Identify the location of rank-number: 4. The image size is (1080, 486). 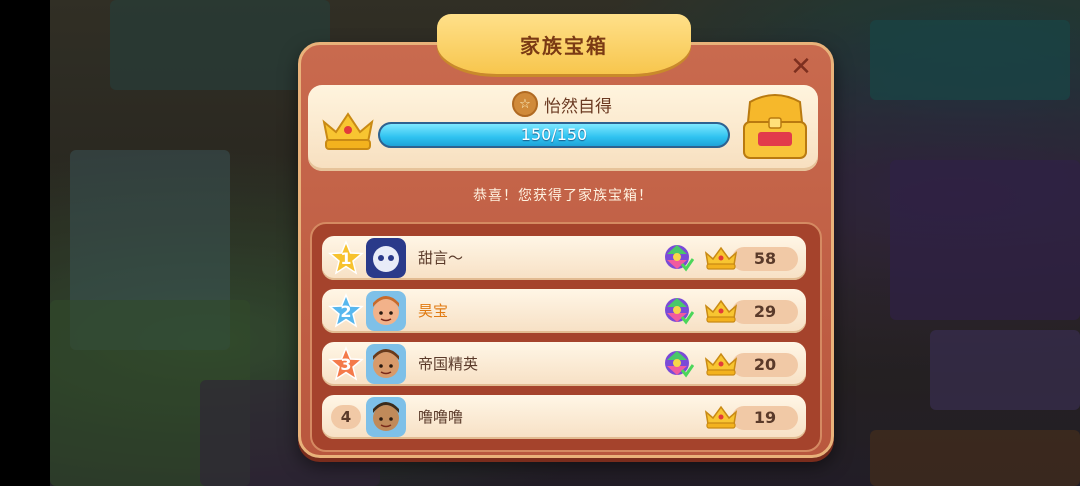
(346, 417).